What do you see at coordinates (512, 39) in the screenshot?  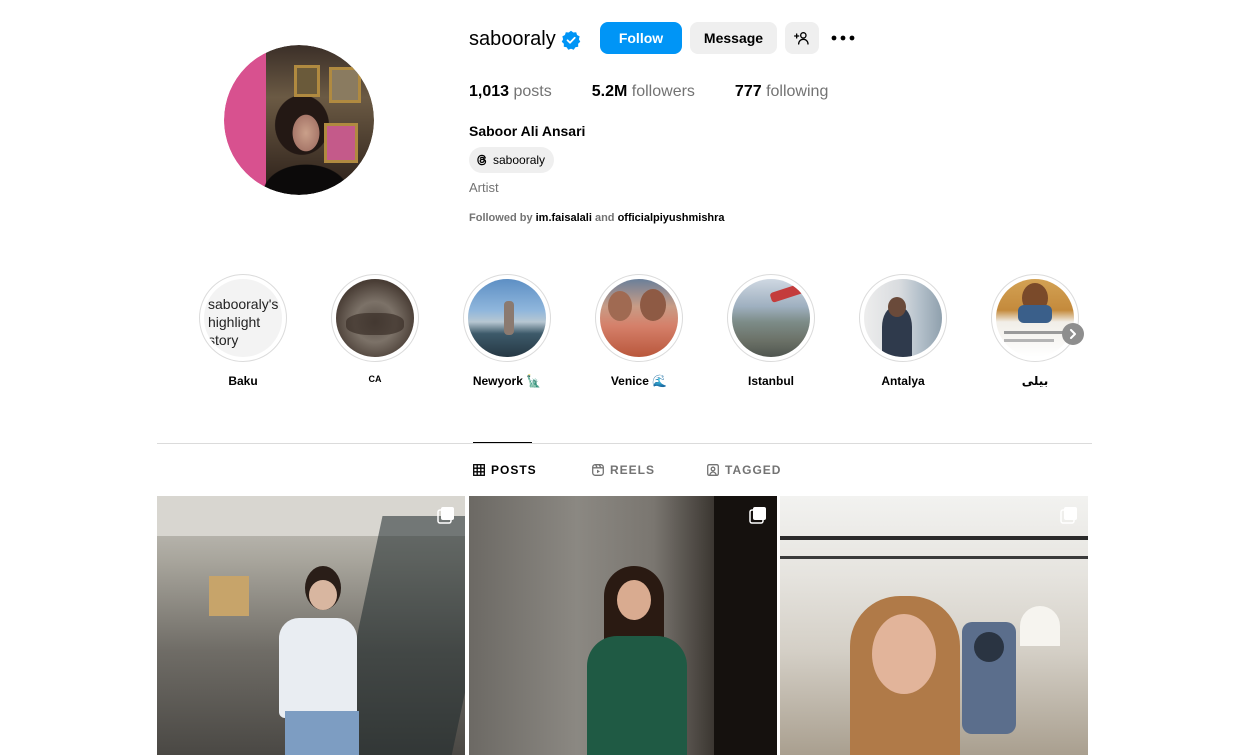 I see `profile-username: sabooraly` at bounding box center [512, 39].